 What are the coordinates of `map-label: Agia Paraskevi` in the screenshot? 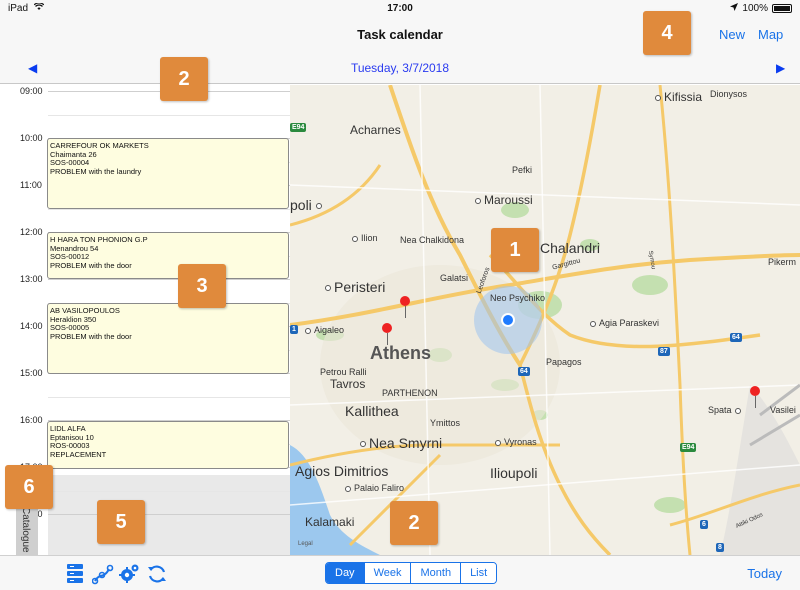 It's located at (624, 323).